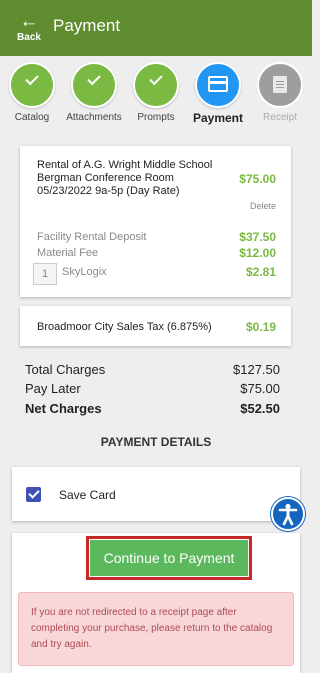 The height and width of the screenshot is (673, 320). Describe the element at coordinates (152, 369) in the screenshot. I see `total-charges-row: Total Charges $127.50` at that location.